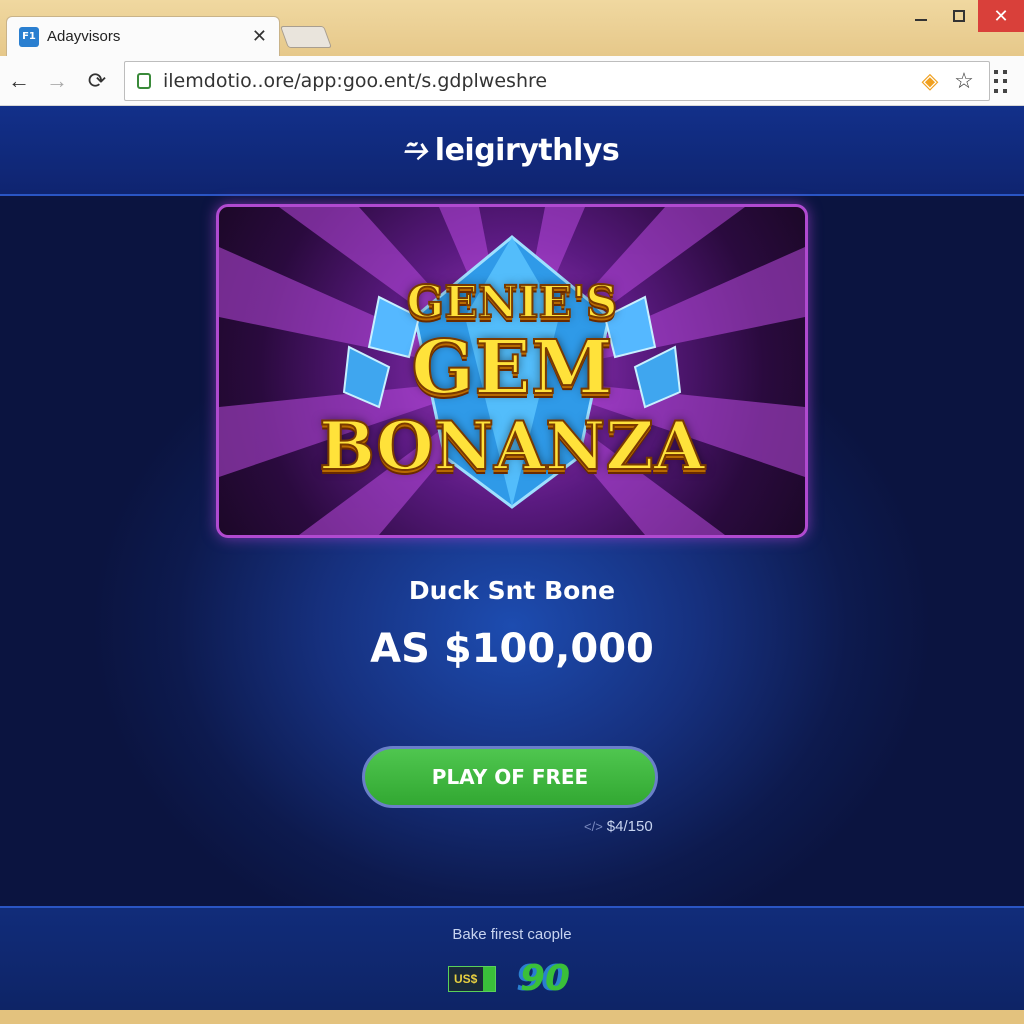 Image resolution: width=1024 pixels, height=1024 pixels. I want to click on close-tab-icon: ✕, so click(259, 36).